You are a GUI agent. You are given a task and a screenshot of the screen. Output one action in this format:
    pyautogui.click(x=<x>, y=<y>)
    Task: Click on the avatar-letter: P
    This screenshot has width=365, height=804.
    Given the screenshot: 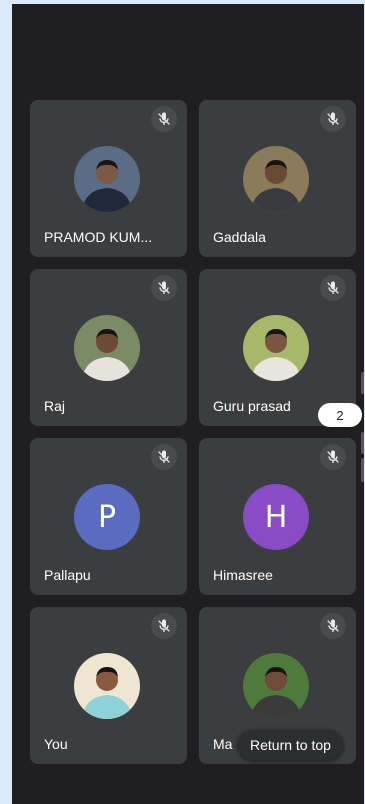 What is the action you would take?
    pyautogui.click(x=107, y=517)
    